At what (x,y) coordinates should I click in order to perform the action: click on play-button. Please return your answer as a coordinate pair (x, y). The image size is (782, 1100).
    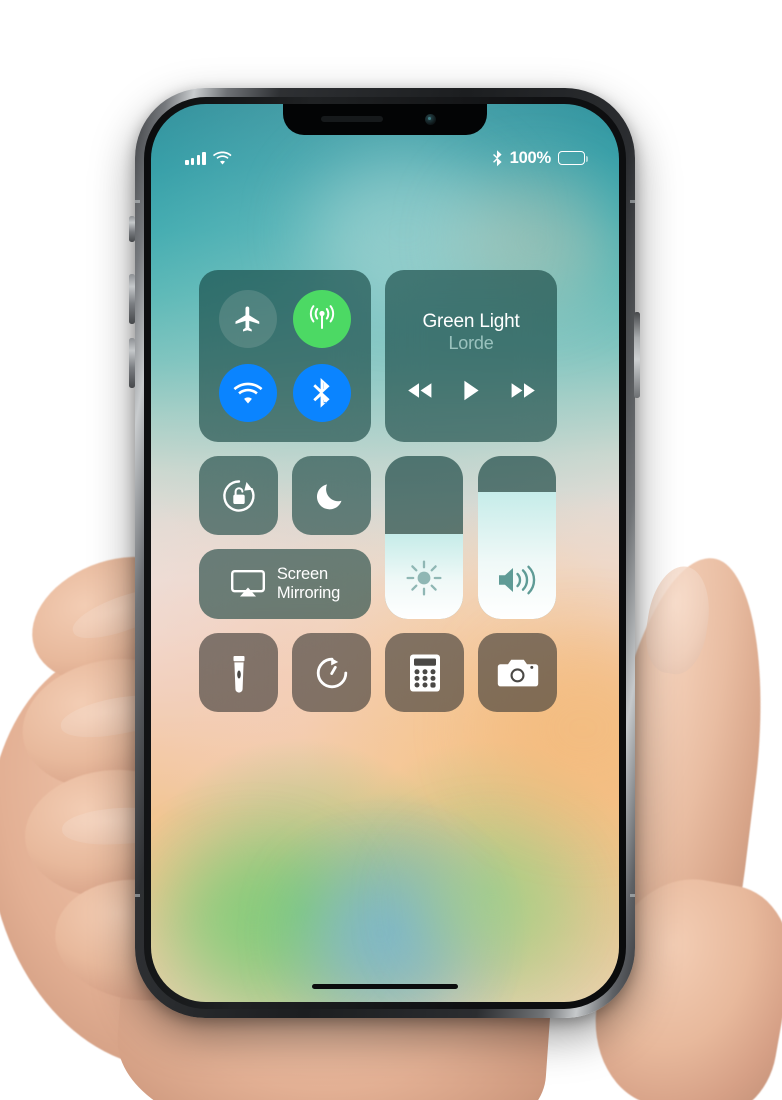
    Looking at the image, I should click on (471, 390).